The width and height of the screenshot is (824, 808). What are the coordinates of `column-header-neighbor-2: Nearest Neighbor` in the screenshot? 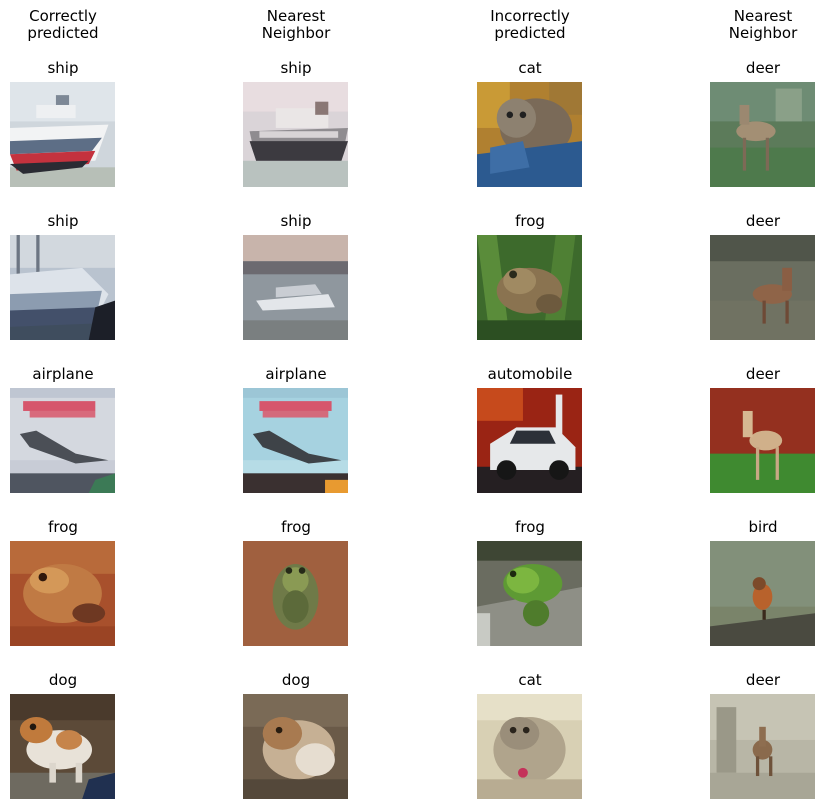 It's located at (753, 25).